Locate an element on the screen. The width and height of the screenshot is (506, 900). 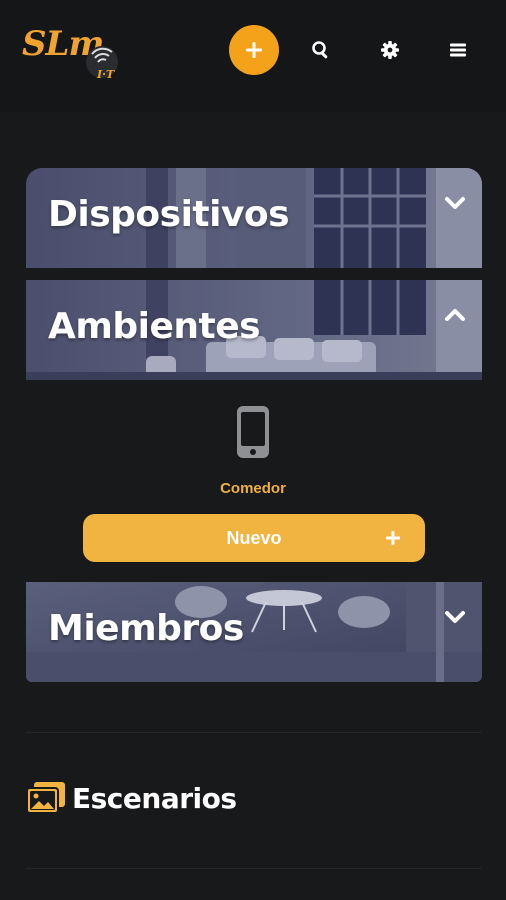
section-title: Ambientes is located at coordinates (154, 326).